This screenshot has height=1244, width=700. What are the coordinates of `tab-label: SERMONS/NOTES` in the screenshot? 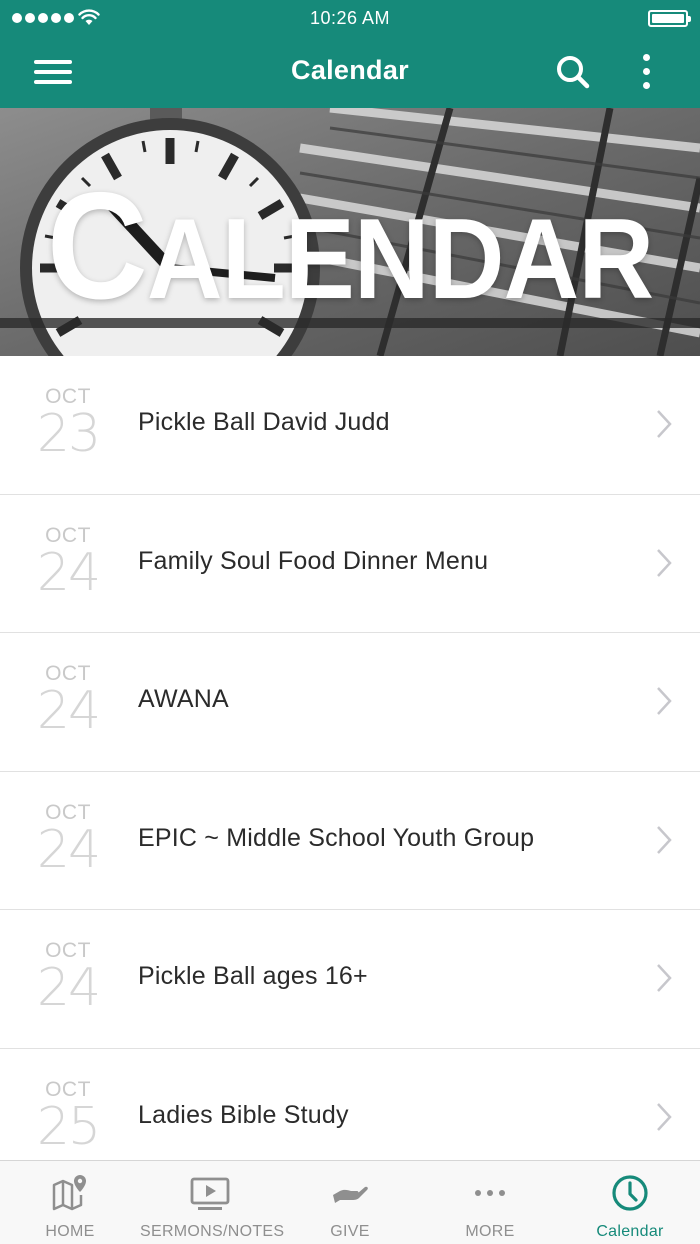 It's located at (212, 1231).